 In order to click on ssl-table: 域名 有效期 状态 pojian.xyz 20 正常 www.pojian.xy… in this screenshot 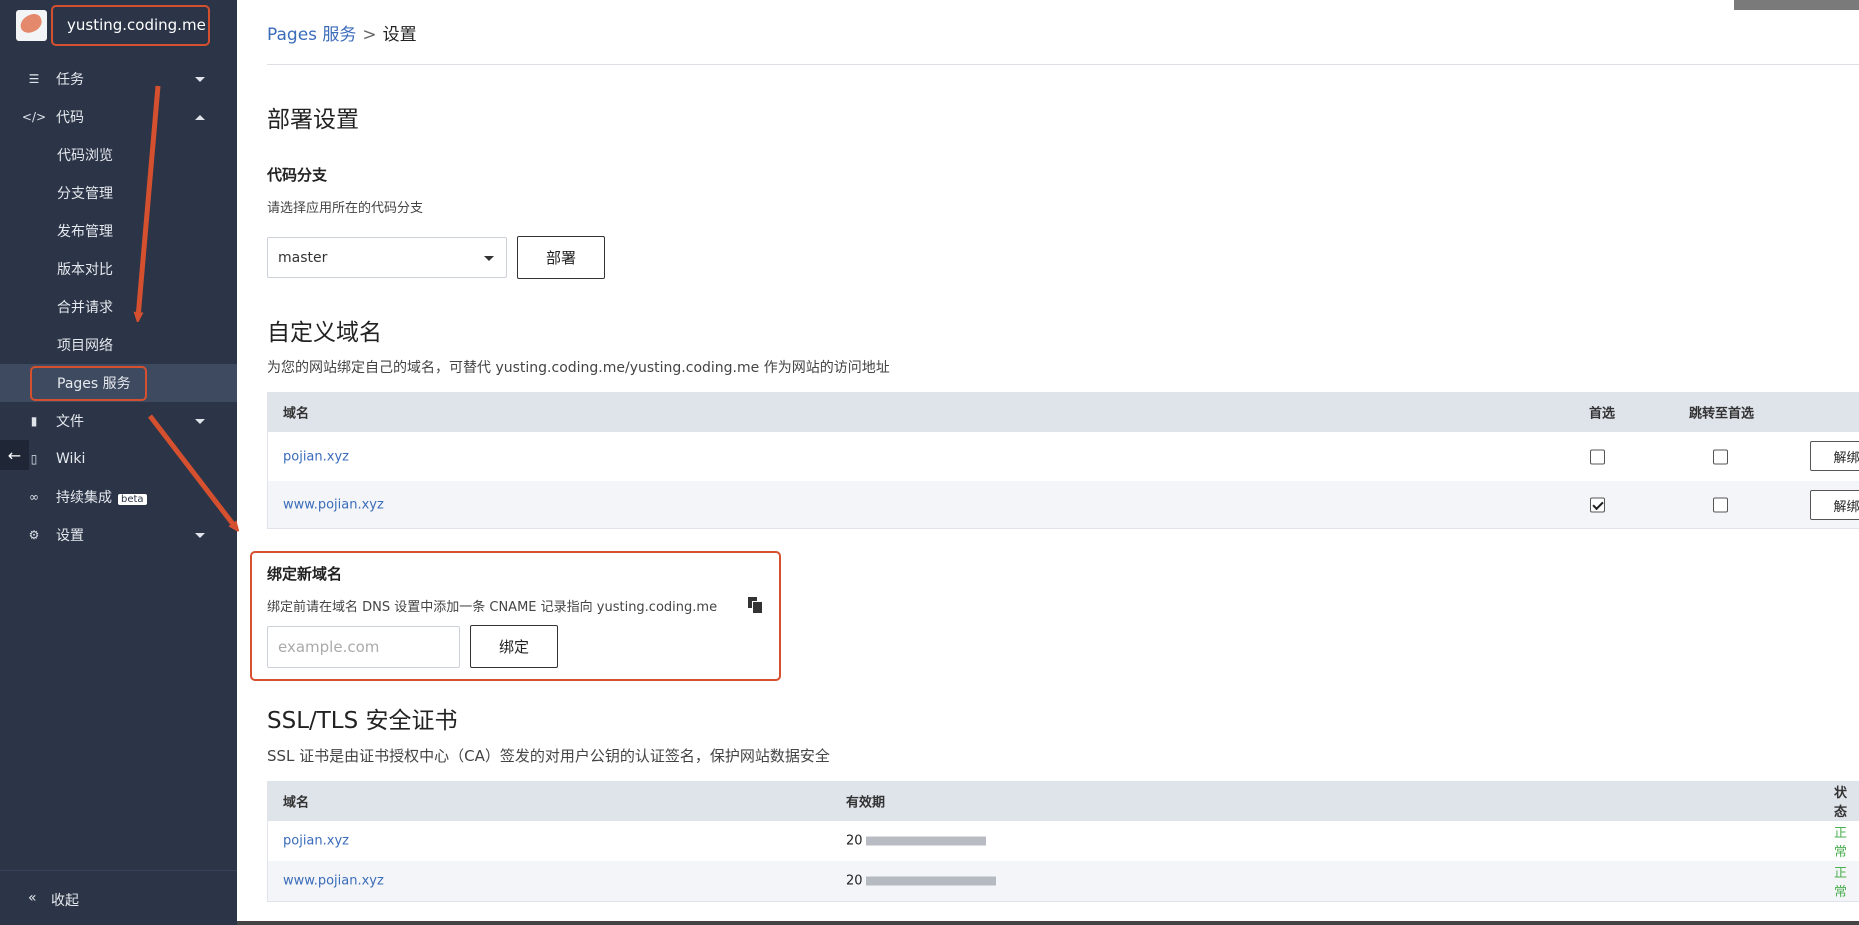, I will do `click(1063, 841)`.